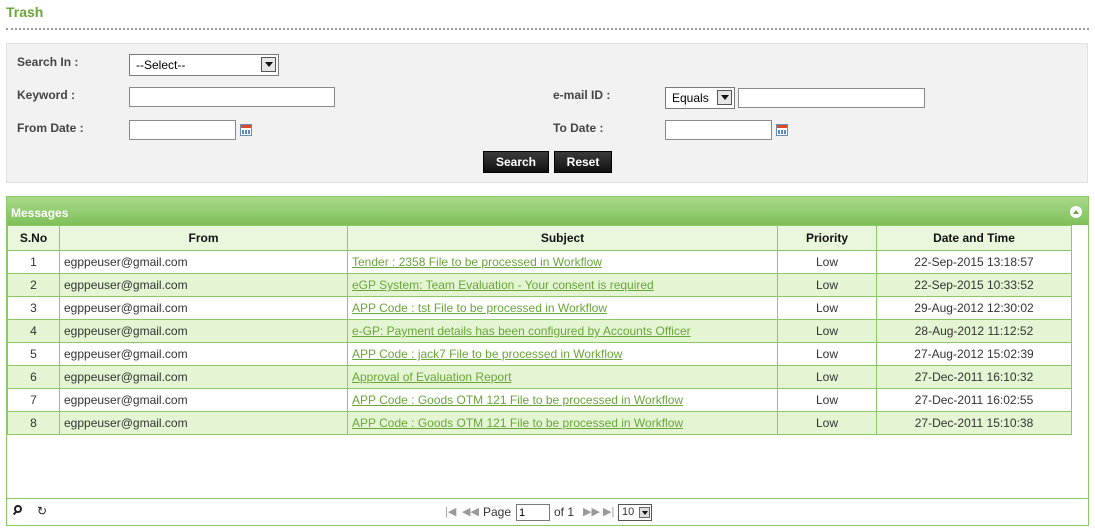  I want to click on page-title: Trash, so click(25, 12).